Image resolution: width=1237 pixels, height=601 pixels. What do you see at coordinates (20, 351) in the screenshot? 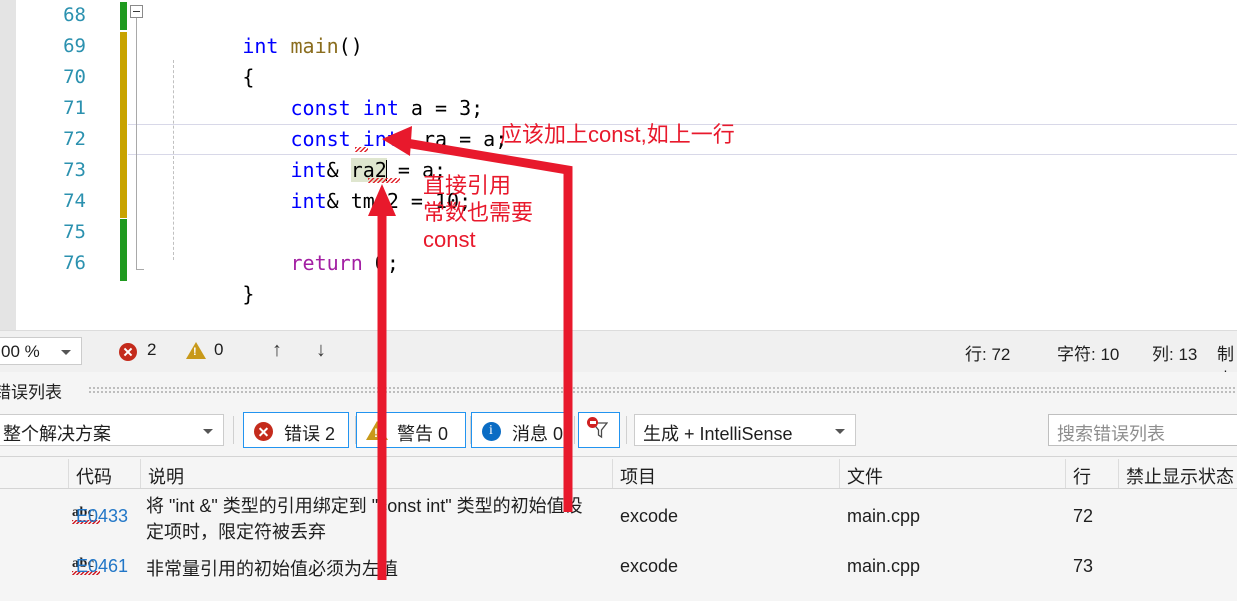
I see `zoom-level-value: 00 %` at bounding box center [20, 351].